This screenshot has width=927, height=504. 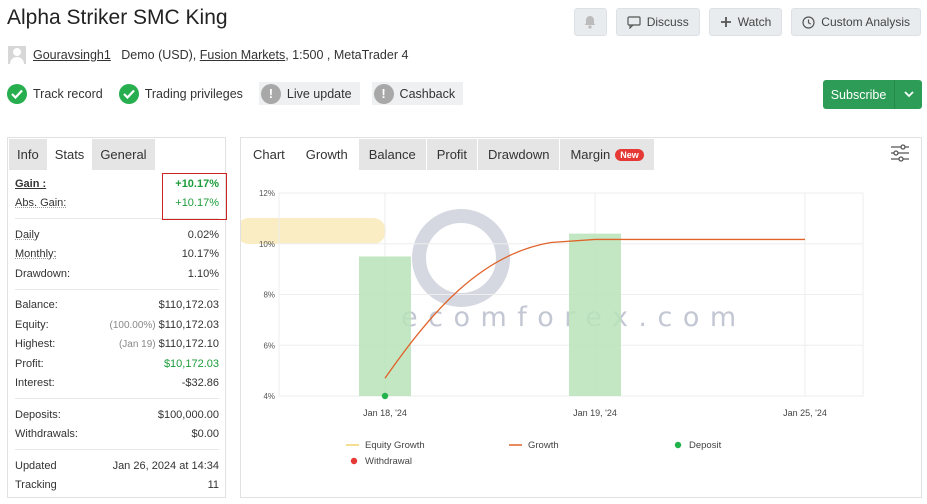 What do you see at coordinates (117, 204) in the screenshot?
I see `stat-abs-gain: Abs. Gain: +10.17%` at bounding box center [117, 204].